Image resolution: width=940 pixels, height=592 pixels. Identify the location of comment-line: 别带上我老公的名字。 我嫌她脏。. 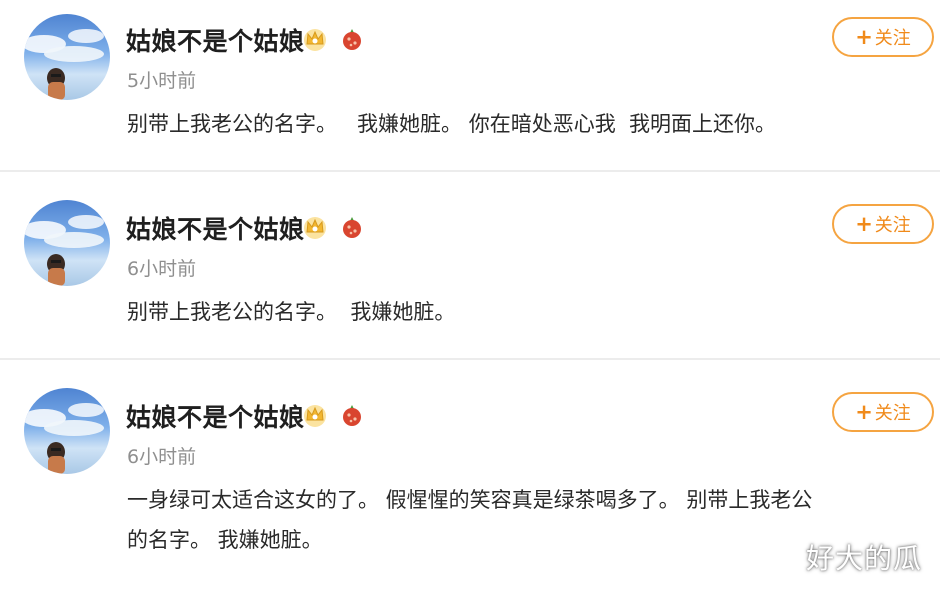
(291, 312).